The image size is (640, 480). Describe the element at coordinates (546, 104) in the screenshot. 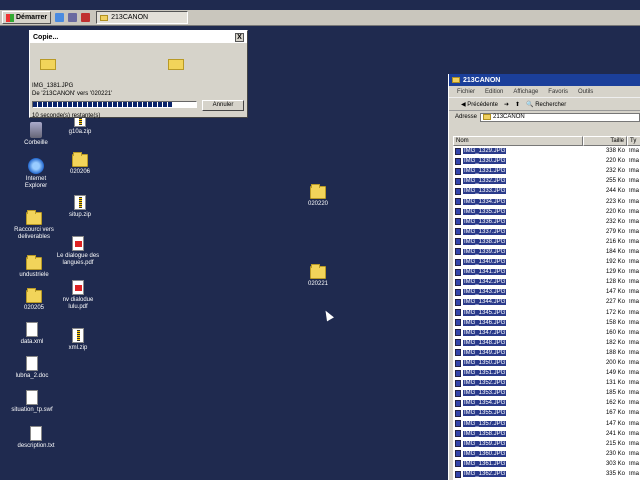

I see `search-button: 🔍 Rechercher` at that location.